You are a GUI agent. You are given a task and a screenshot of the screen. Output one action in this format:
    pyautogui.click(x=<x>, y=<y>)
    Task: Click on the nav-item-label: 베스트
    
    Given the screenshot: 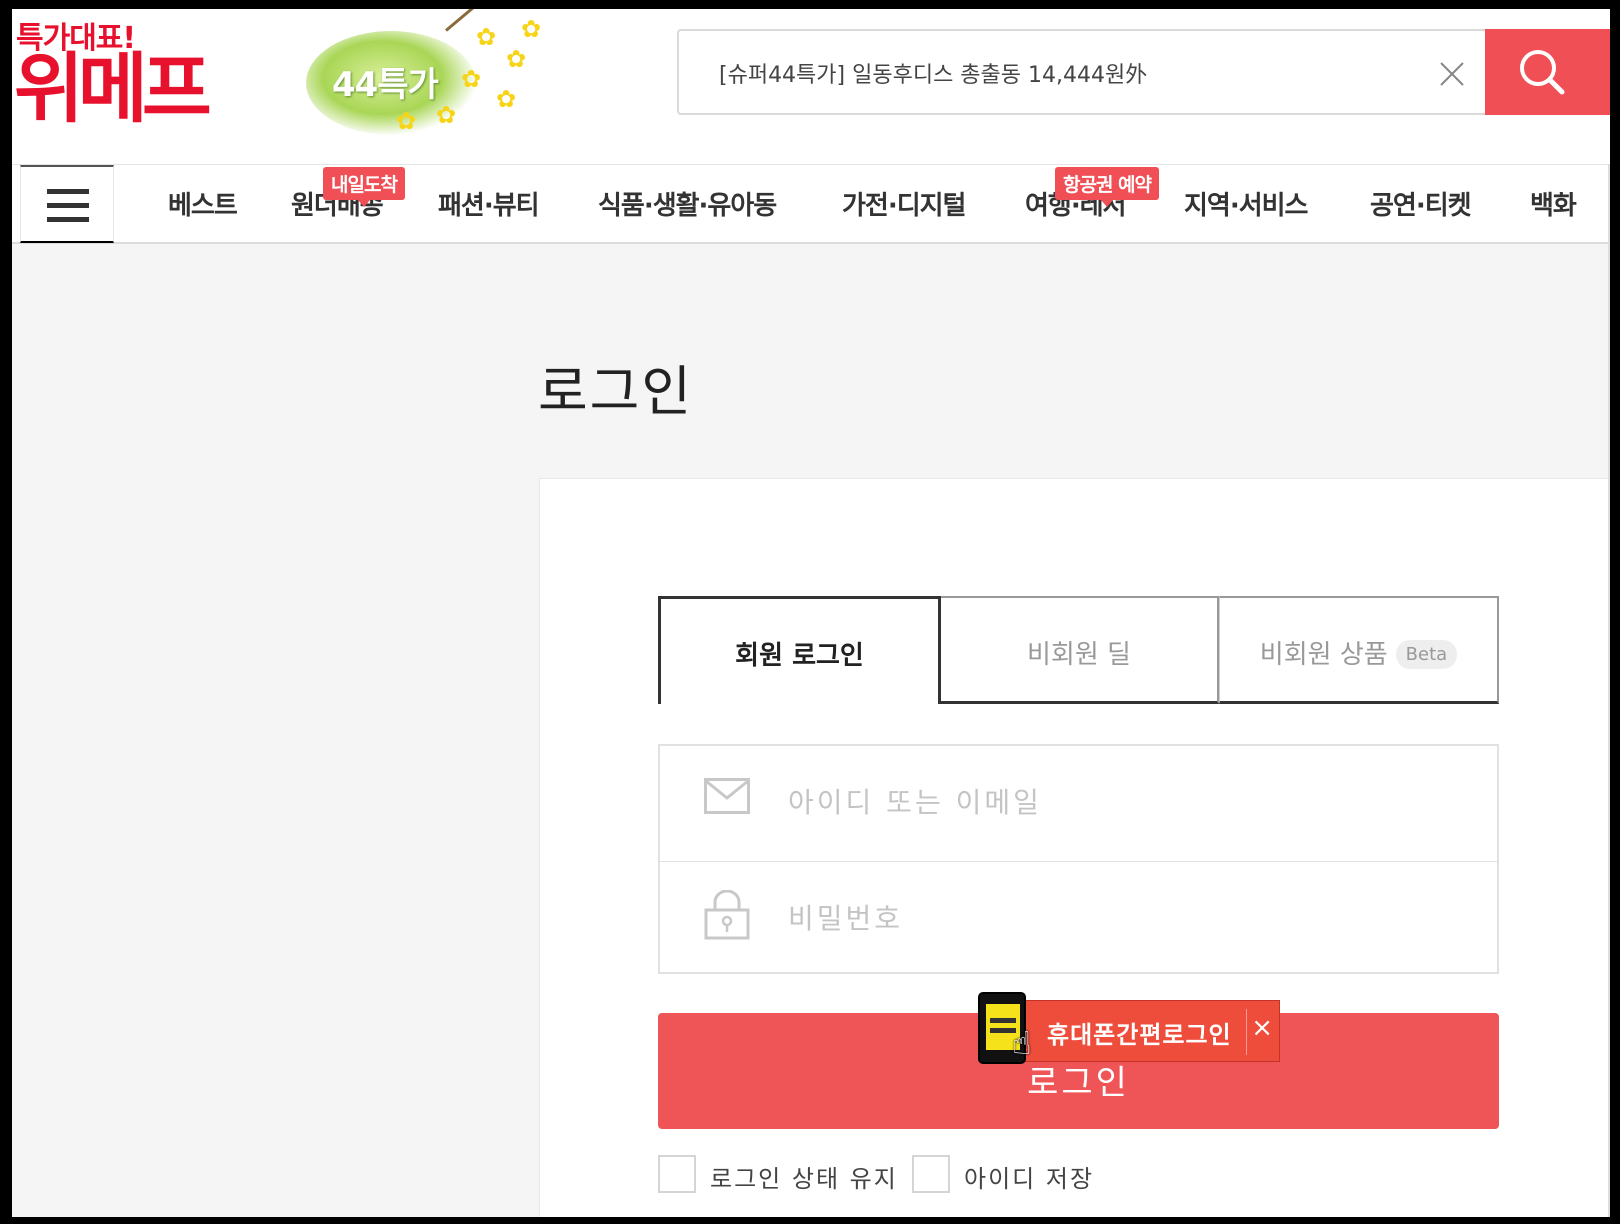 What is the action you would take?
    pyautogui.click(x=203, y=206)
    